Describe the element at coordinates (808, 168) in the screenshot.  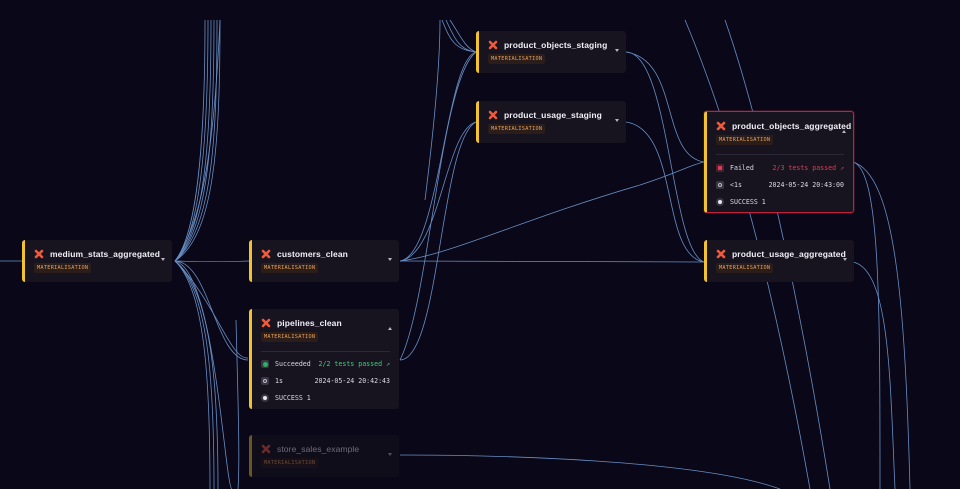
I see `tests-link: 2/3 tests passed ↗` at that location.